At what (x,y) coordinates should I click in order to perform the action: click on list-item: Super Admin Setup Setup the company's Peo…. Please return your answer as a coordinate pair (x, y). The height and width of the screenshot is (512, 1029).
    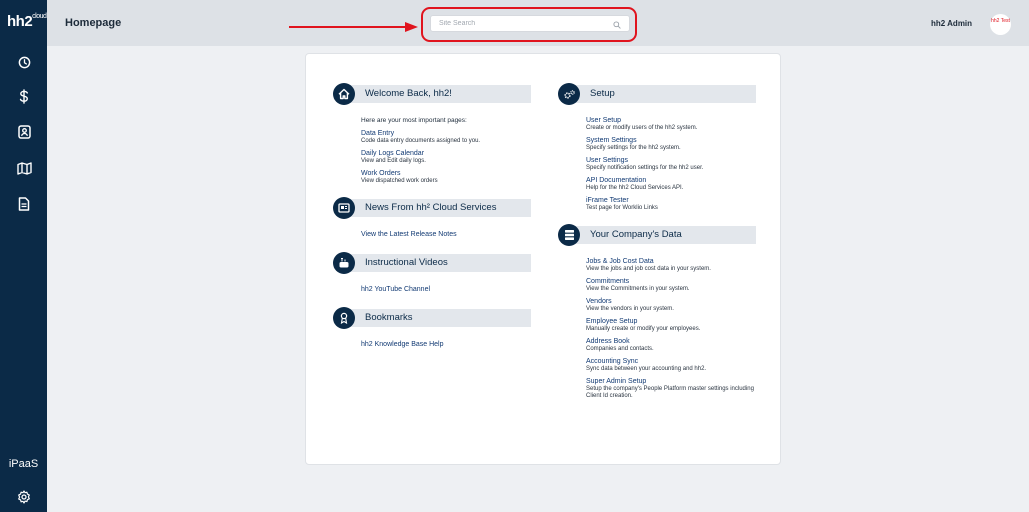
    Looking at the image, I should click on (672, 389).